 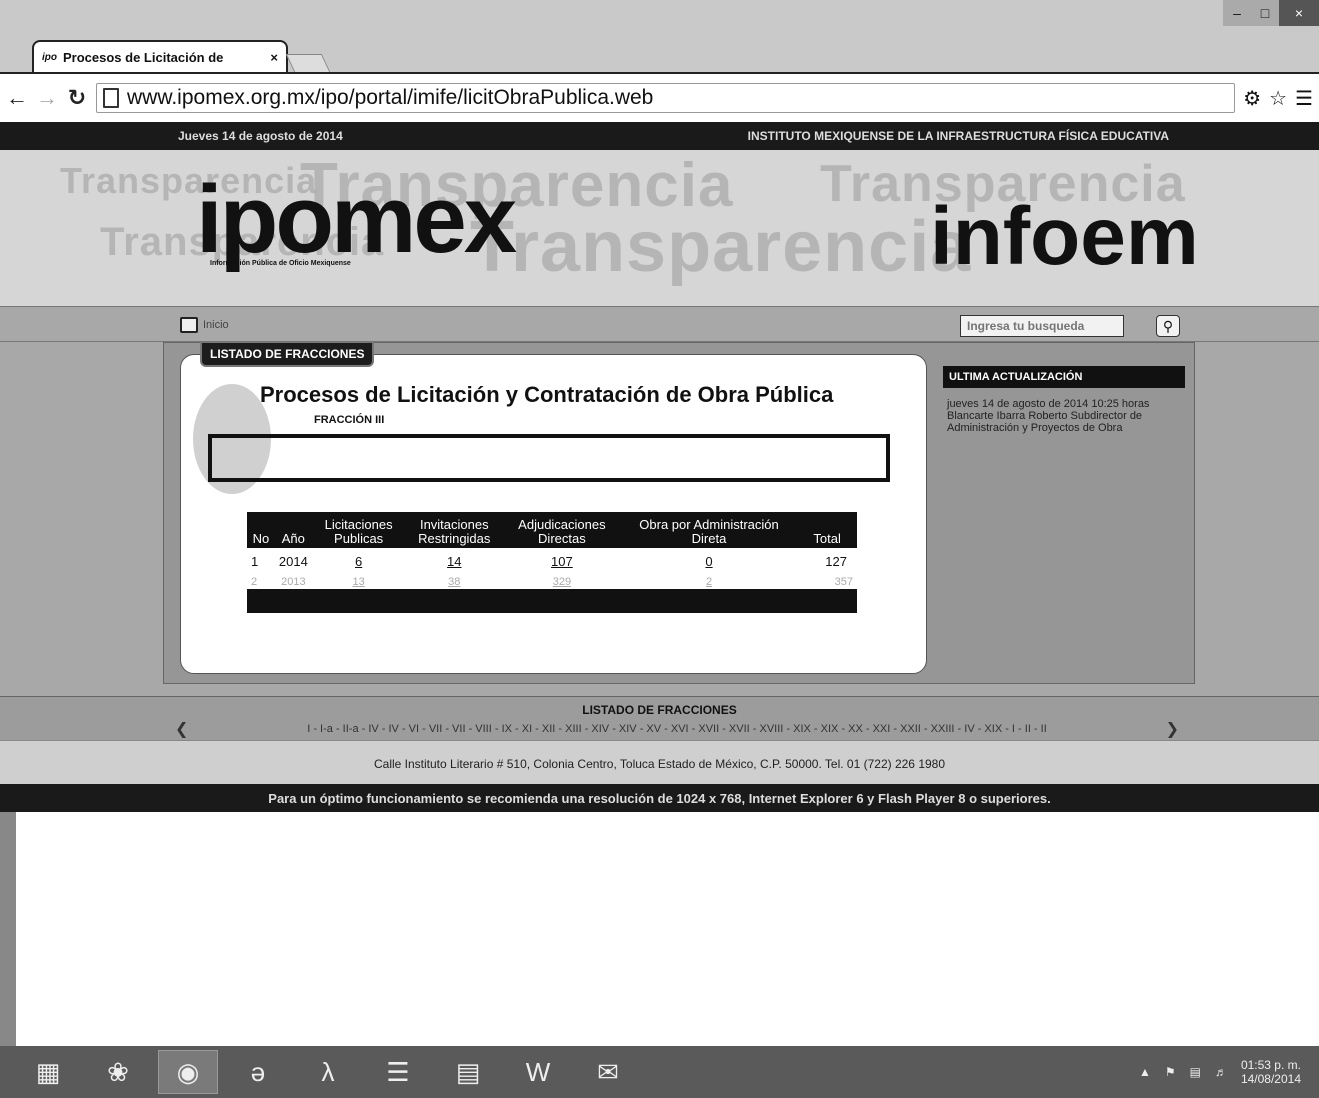 I want to click on flag-icon: ⚑, so click(x=1170, y=1072).